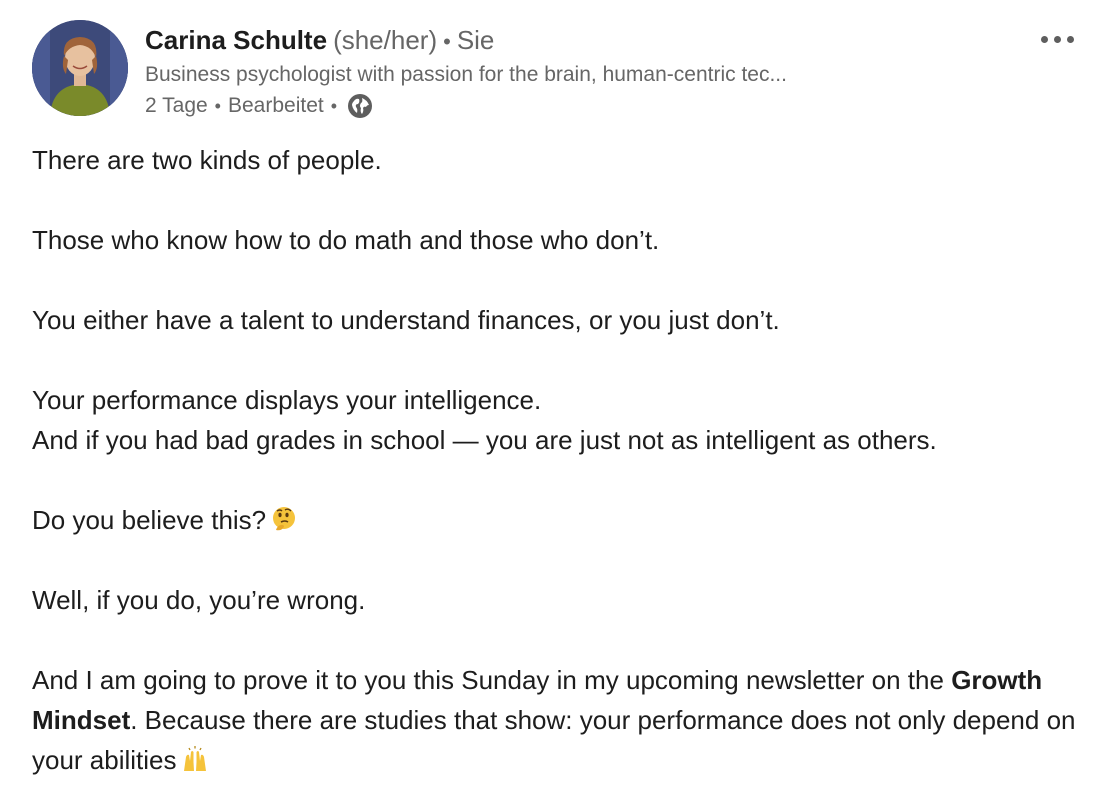 The image size is (1105, 803). What do you see at coordinates (562, 520) in the screenshot?
I see `post-line-question: Do you believe this?` at bounding box center [562, 520].